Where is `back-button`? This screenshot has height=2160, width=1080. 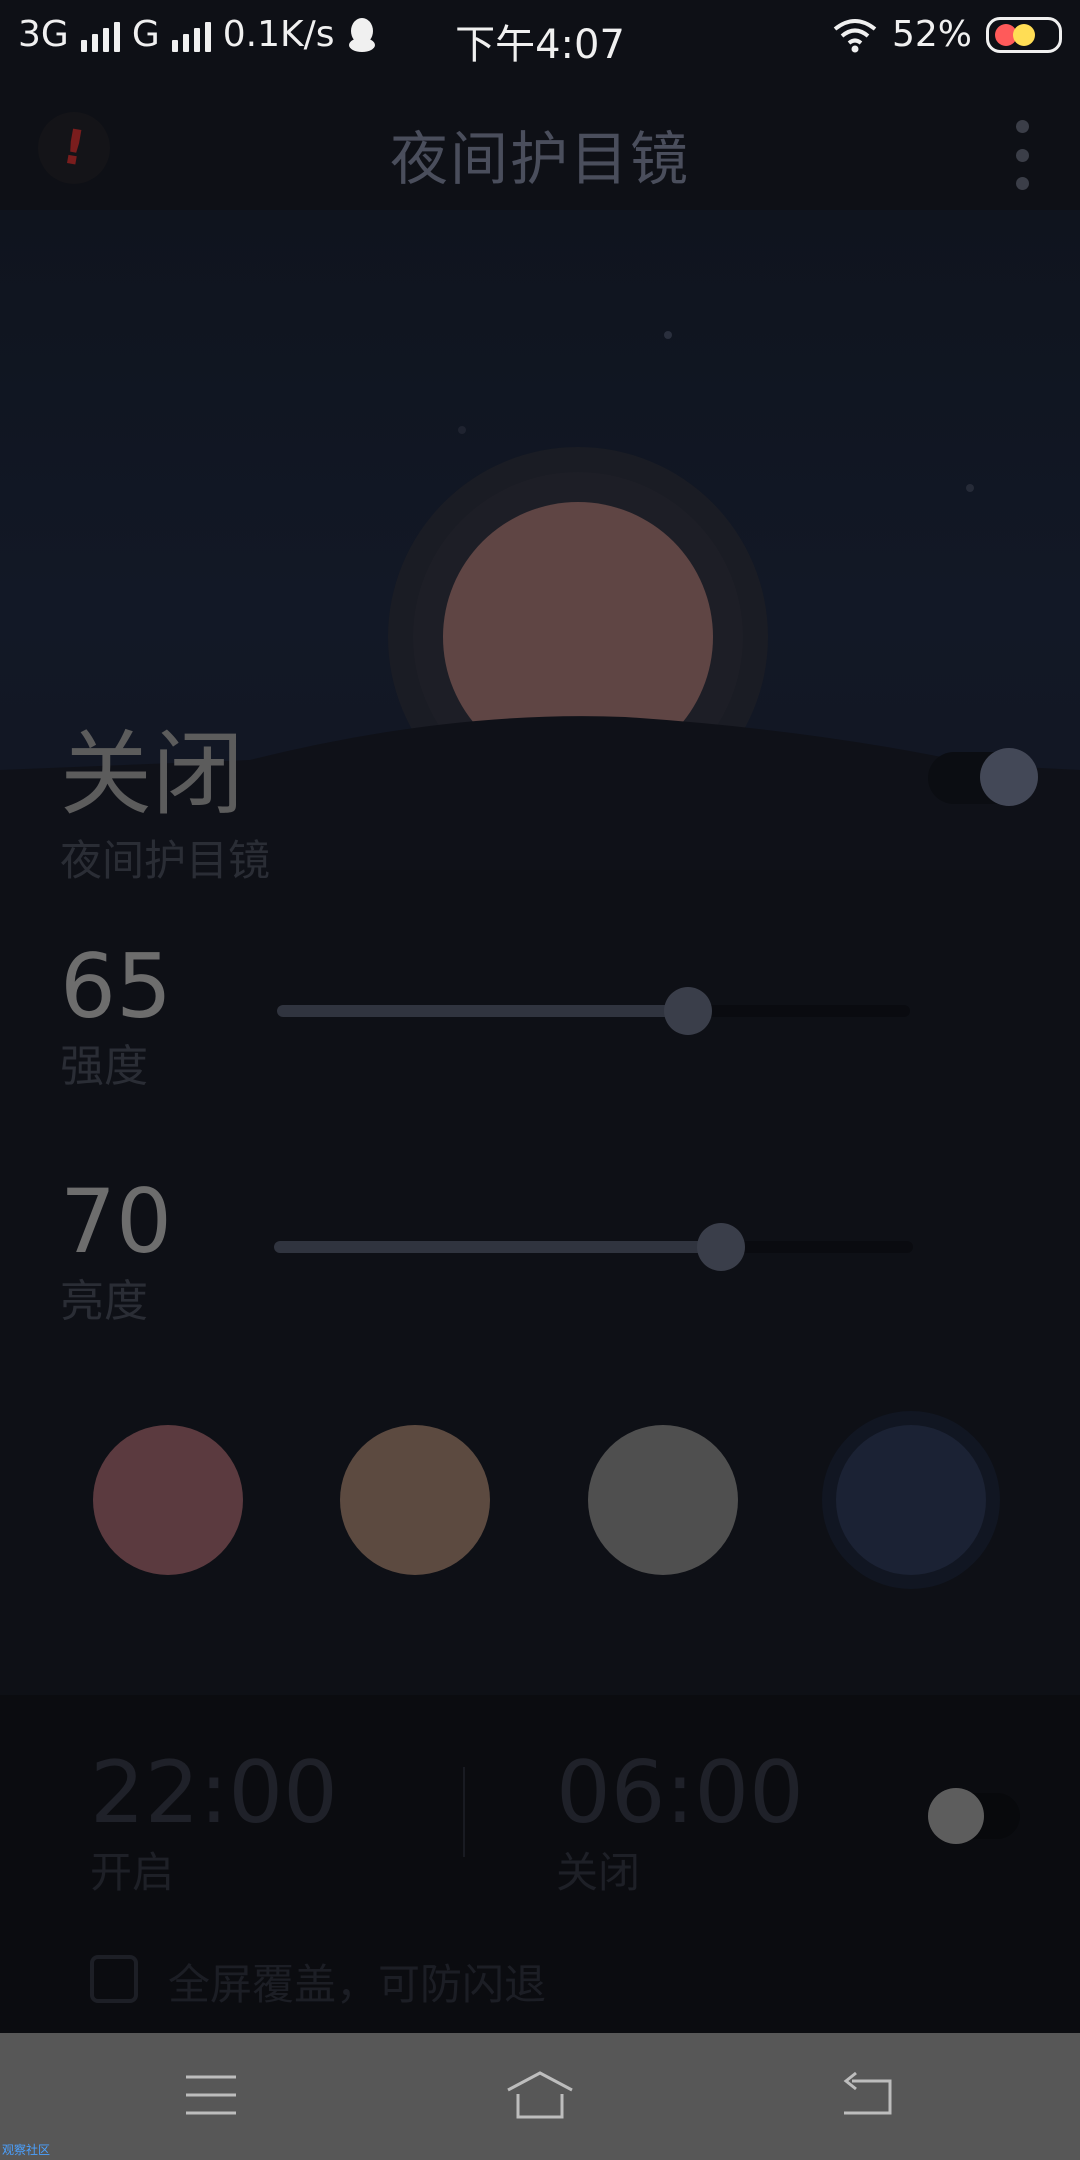
back-button is located at coordinates (868, 2095).